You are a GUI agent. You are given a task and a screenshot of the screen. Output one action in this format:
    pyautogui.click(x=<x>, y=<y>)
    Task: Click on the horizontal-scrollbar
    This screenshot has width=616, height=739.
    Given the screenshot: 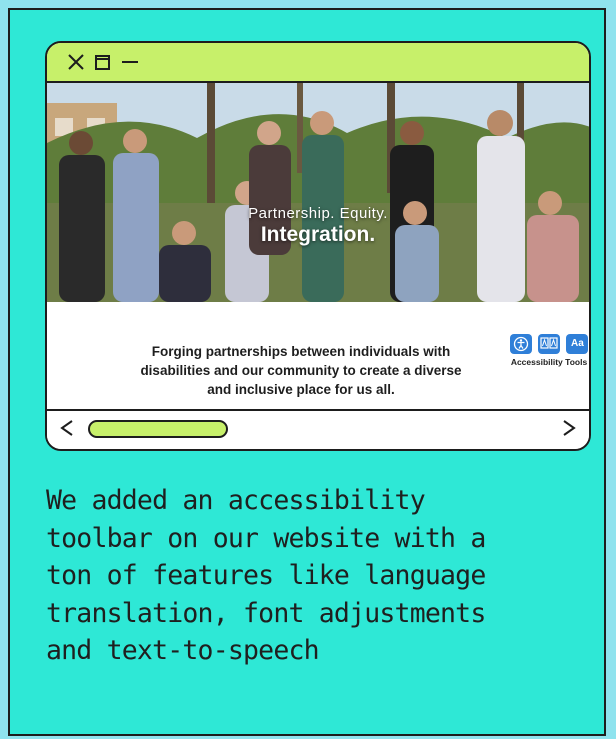 What is the action you would take?
    pyautogui.click(x=318, y=429)
    